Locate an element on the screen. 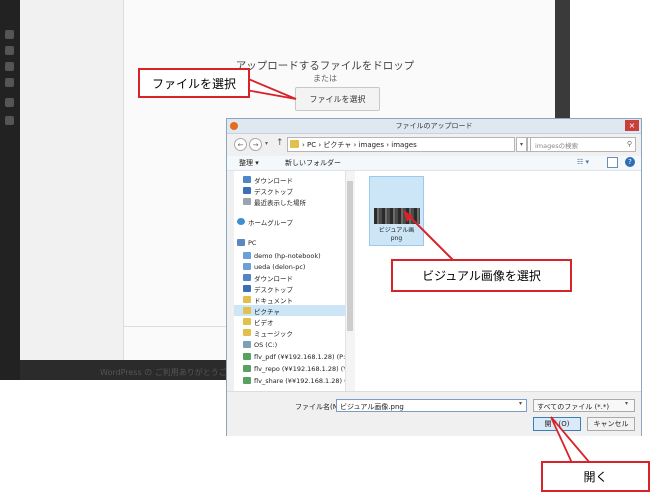 This screenshot has height=495, width=655. callout-select-arrow is located at coordinates (271, 88).